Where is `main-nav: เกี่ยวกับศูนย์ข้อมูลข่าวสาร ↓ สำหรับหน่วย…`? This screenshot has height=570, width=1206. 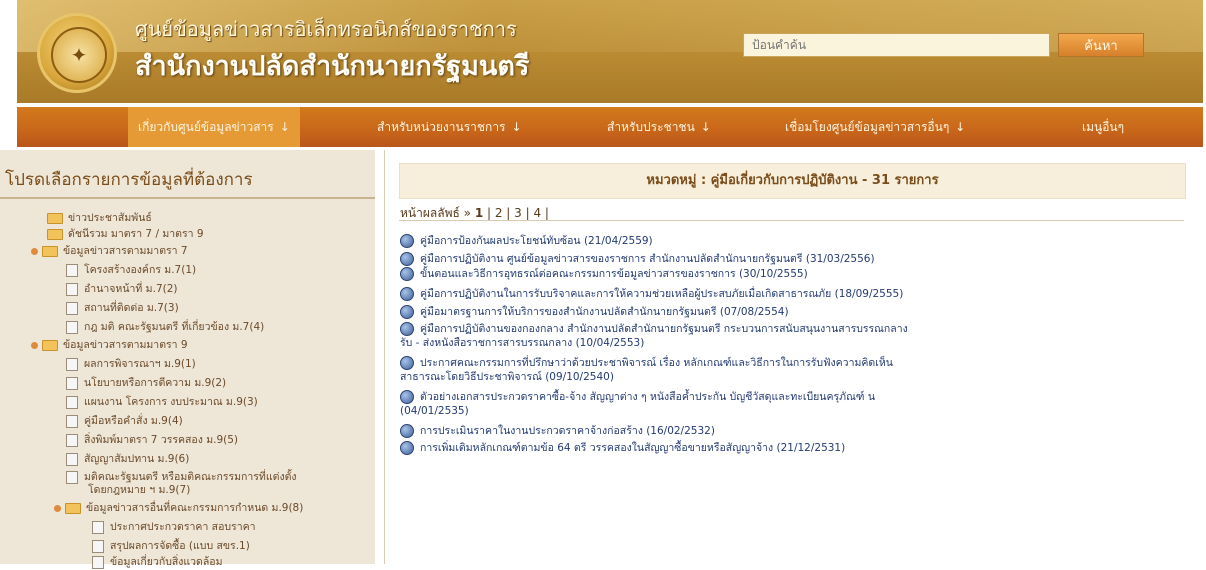
main-nav: เกี่ยวกับศูนย์ข้อมูลข่าวสาร ↓ สำหรับหน่วย… is located at coordinates (610, 127).